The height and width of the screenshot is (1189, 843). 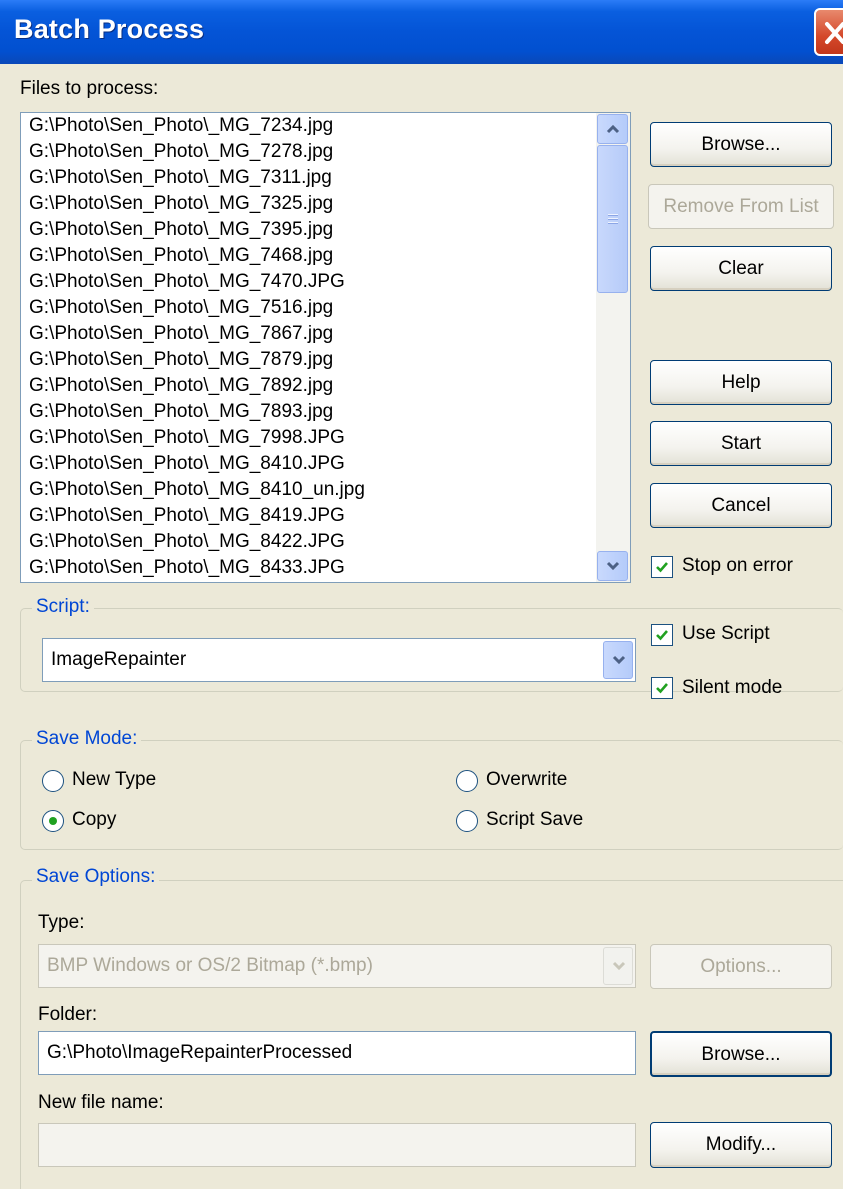 What do you see at coordinates (834, 33) in the screenshot?
I see `close-icon` at bounding box center [834, 33].